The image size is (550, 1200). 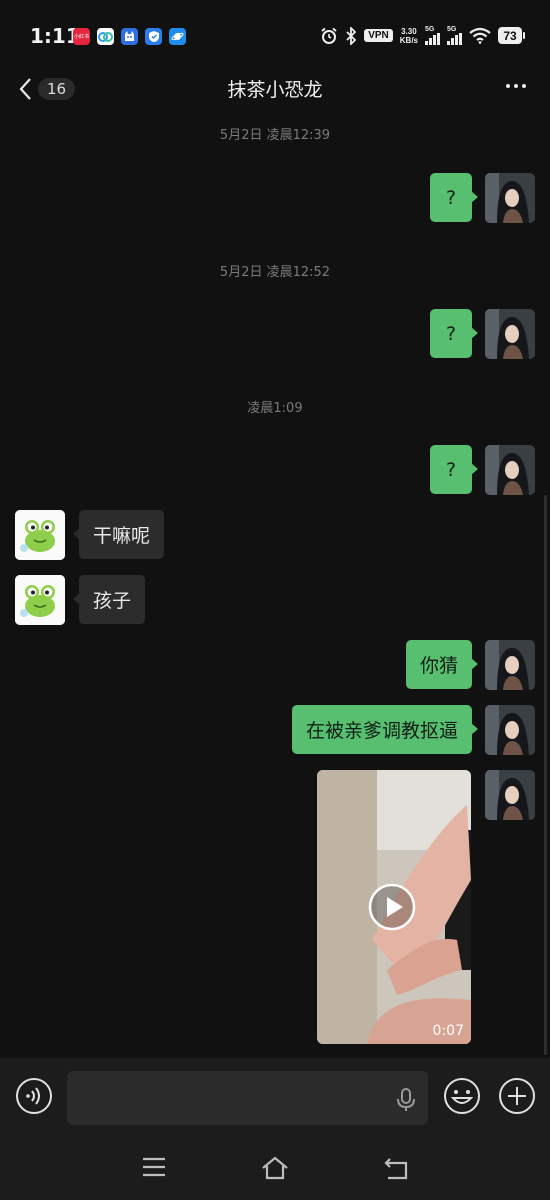 I want to click on timestamp: 5月2日 凌晨12:39, so click(x=275, y=135).